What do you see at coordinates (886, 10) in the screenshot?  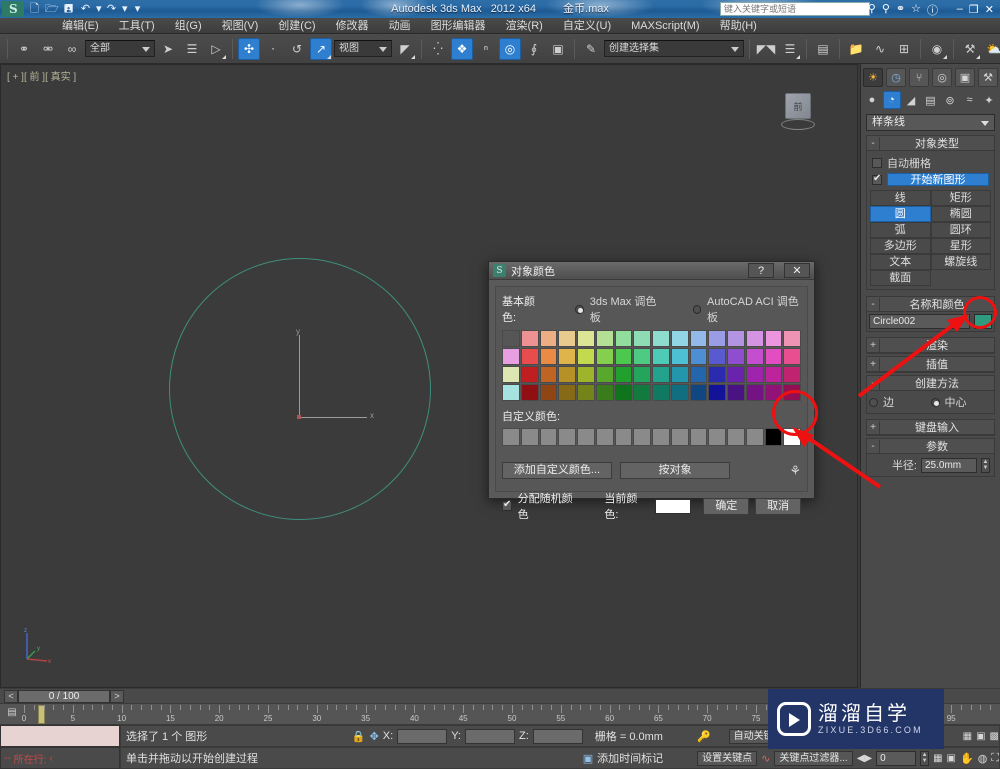 I see `help-search-icon: ⚲` at bounding box center [886, 10].